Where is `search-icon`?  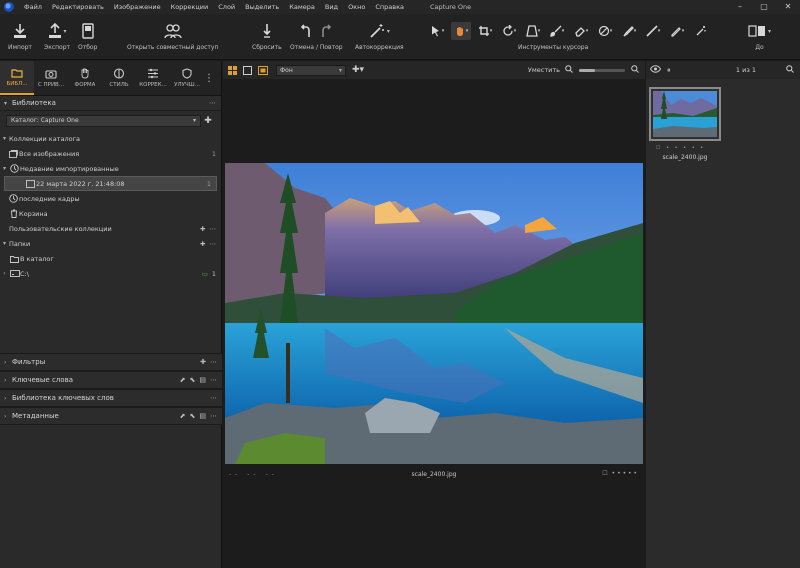 search-icon is located at coordinates (790, 70).